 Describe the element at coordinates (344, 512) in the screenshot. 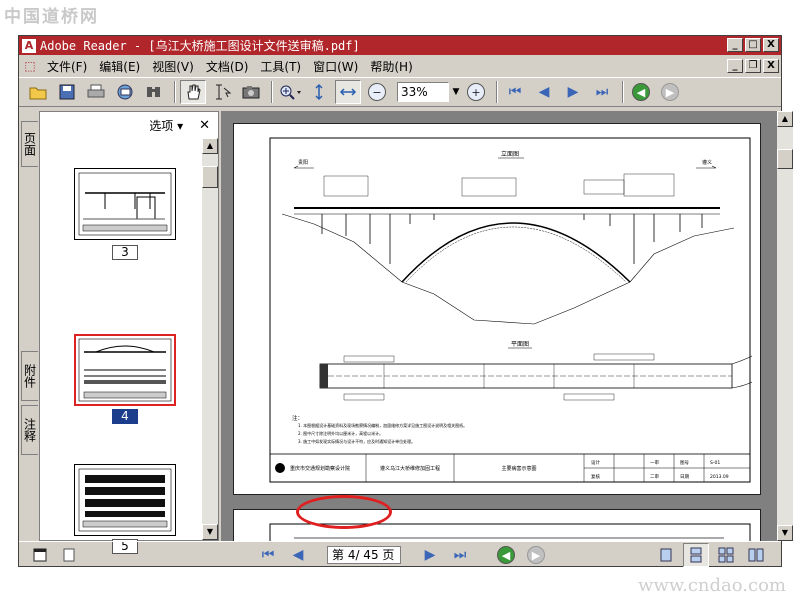

I see `highlight-annotation` at that location.